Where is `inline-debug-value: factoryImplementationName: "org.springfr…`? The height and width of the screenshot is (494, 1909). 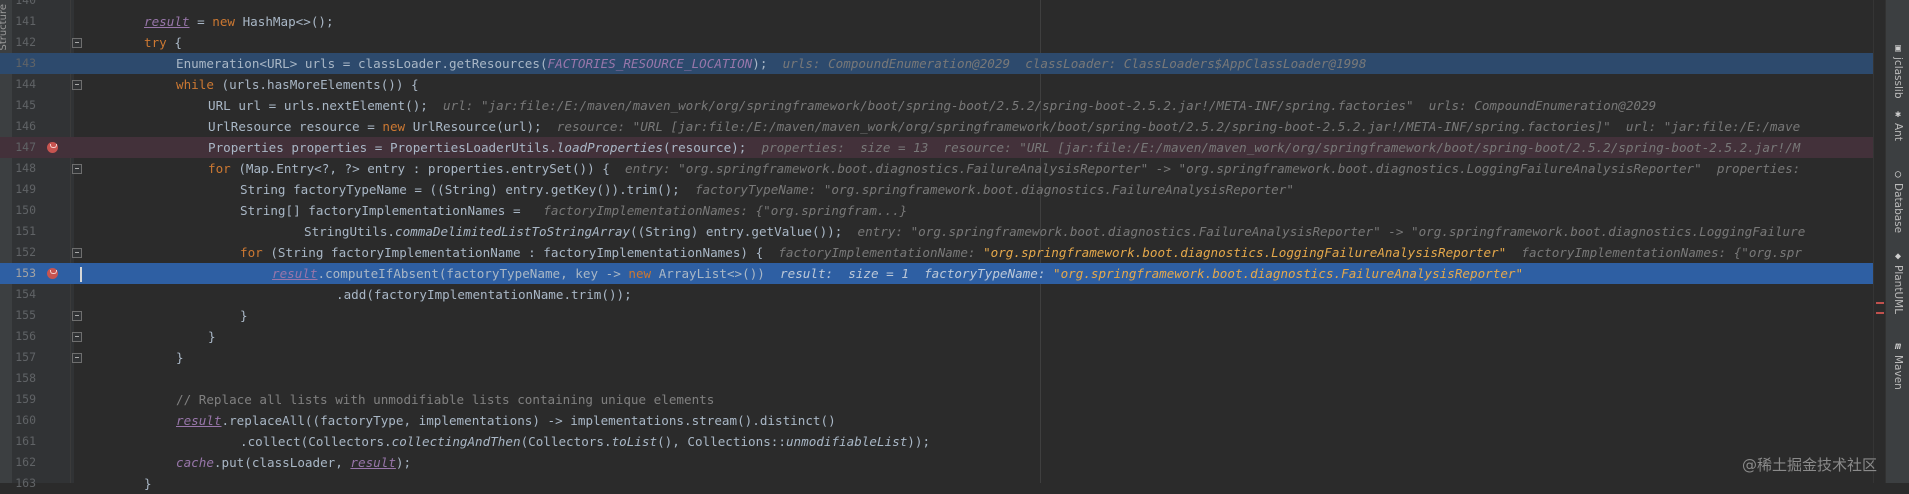 inline-debug-value: factoryImplementationName: "org.springfr… is located at coordinates (1290, 252).